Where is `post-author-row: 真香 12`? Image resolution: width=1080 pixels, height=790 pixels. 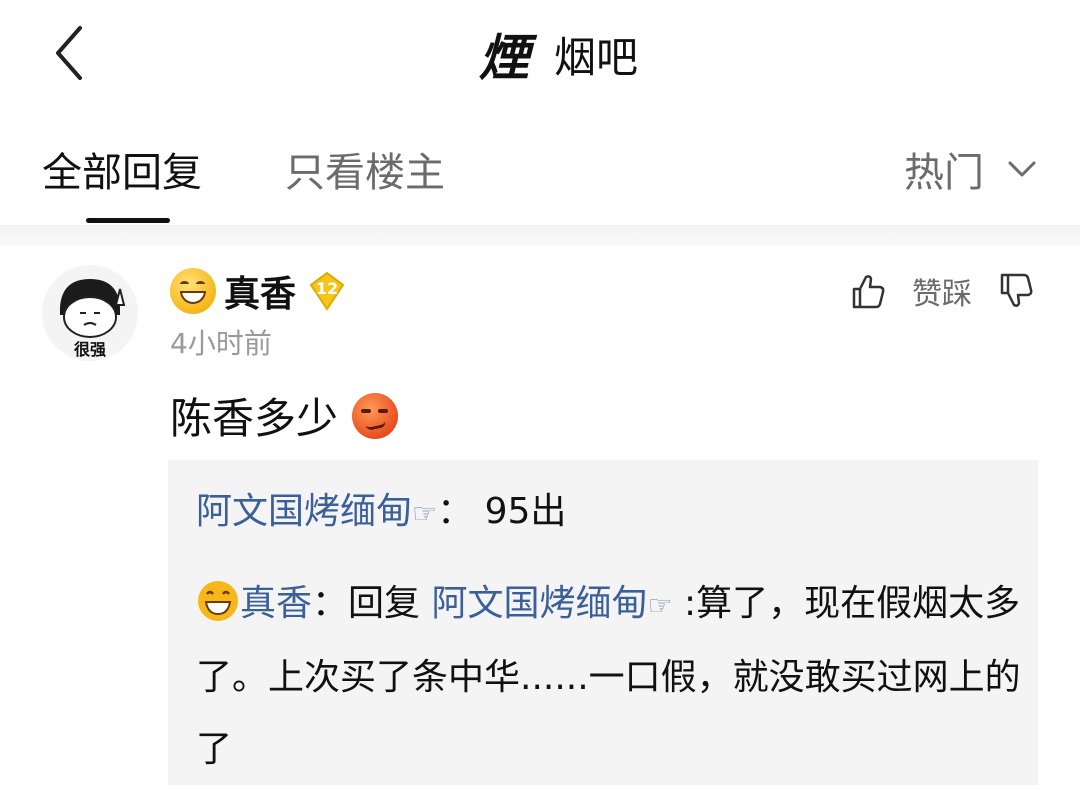 post-author-row: 真香 12 is located at coordinates (259, 291).